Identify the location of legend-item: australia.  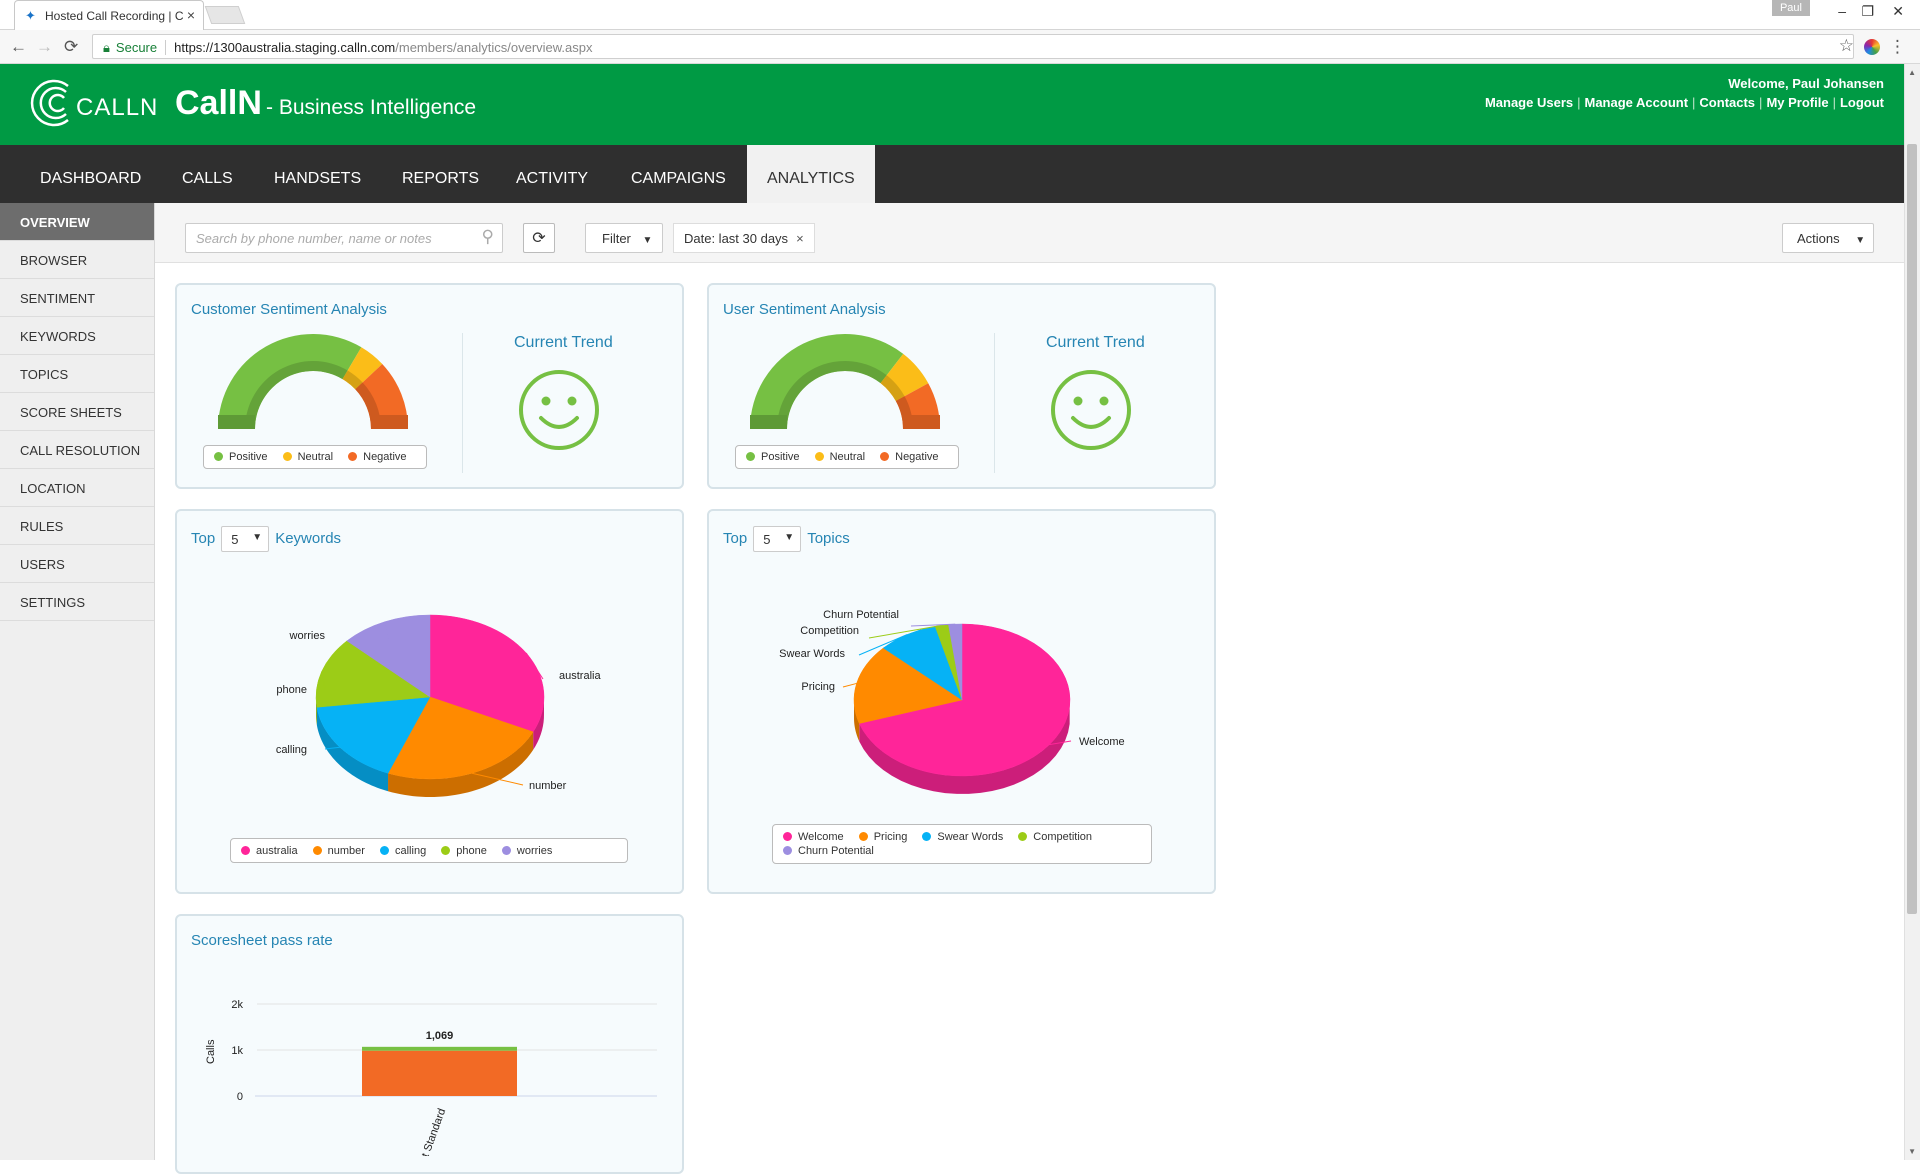
(269, 851).